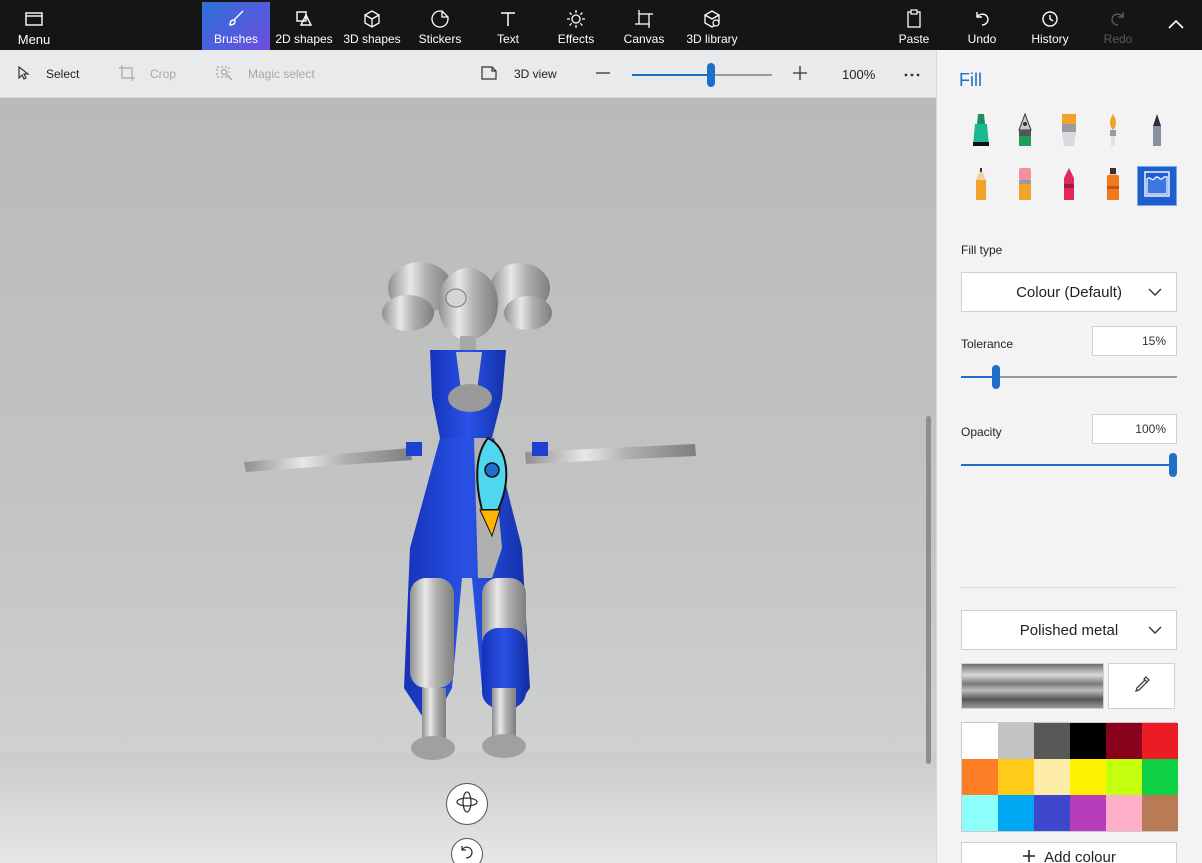  What do you see at coordinates (859, 74) in the screenshot?
I see `zoom-level: 100%` at bounding box center [859, 74].